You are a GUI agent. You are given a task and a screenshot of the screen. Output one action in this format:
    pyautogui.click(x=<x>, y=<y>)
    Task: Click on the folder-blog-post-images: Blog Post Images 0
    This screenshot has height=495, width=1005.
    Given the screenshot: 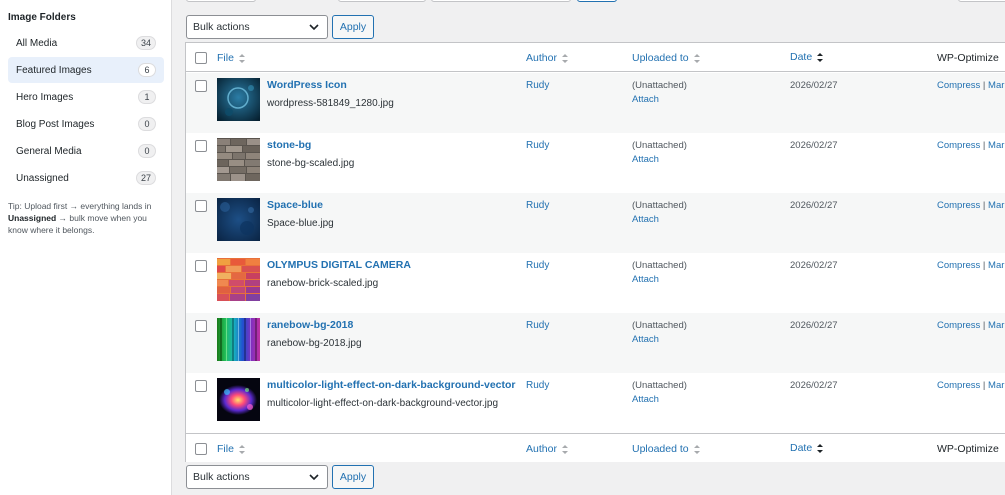 What is the action you would take?
    pyautogui.click(x=86, y=124)
    